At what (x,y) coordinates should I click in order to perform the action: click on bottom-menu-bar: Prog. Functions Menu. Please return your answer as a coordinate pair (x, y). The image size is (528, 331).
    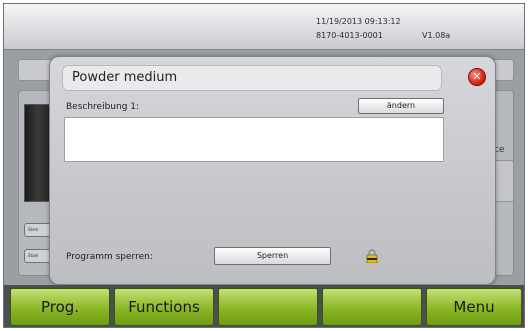
    Looking at the image, I should click on (264, 306).